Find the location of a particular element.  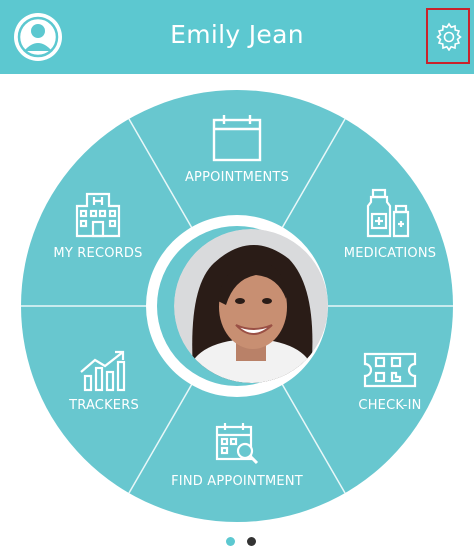

settings-button is located at coordinates (448, 36).